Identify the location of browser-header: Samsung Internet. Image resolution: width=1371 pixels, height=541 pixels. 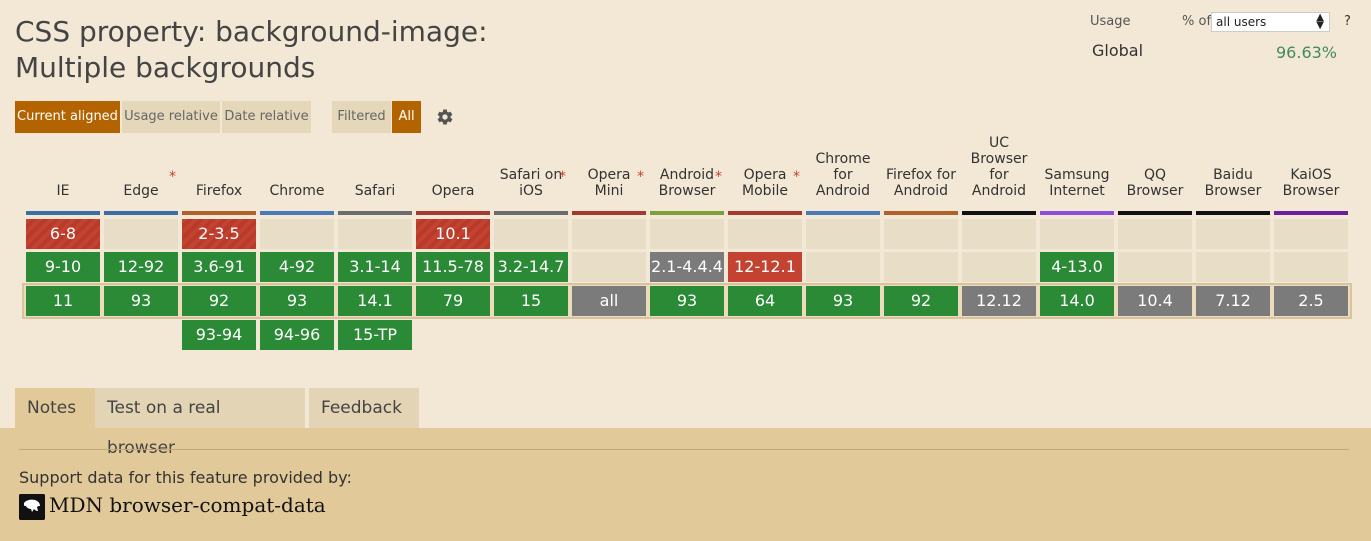
(1077, 175).